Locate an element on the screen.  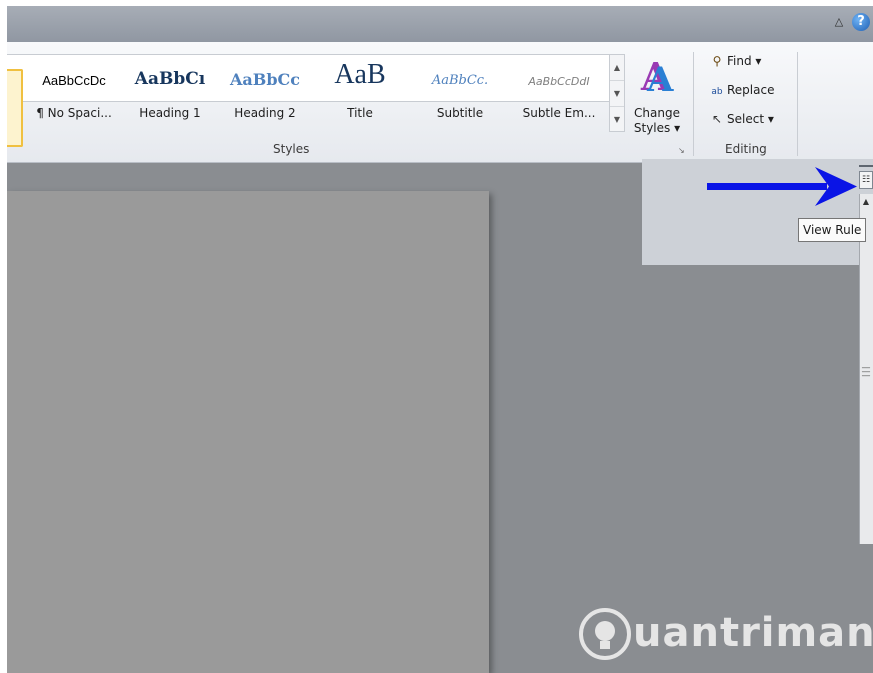
style-heading-1: AaBbCı Heading 1 is located at coordinates (170, 87).